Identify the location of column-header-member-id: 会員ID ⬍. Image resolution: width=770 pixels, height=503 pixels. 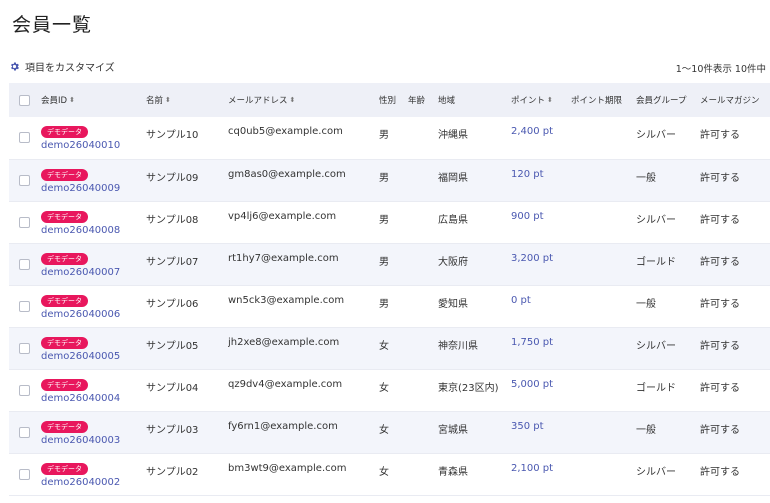
(93, 100).